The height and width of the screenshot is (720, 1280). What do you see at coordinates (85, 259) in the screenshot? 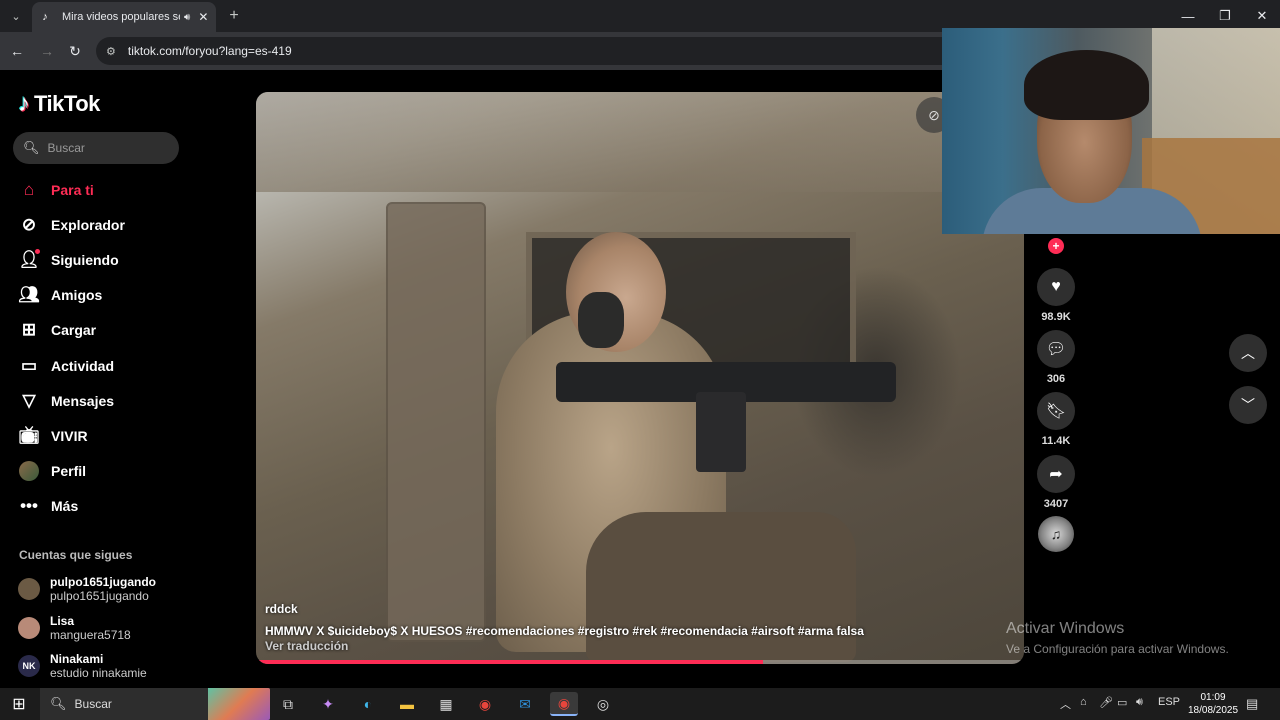
I see `sidebar-item-label: Siguiendo` at bounding box center [85, 259].